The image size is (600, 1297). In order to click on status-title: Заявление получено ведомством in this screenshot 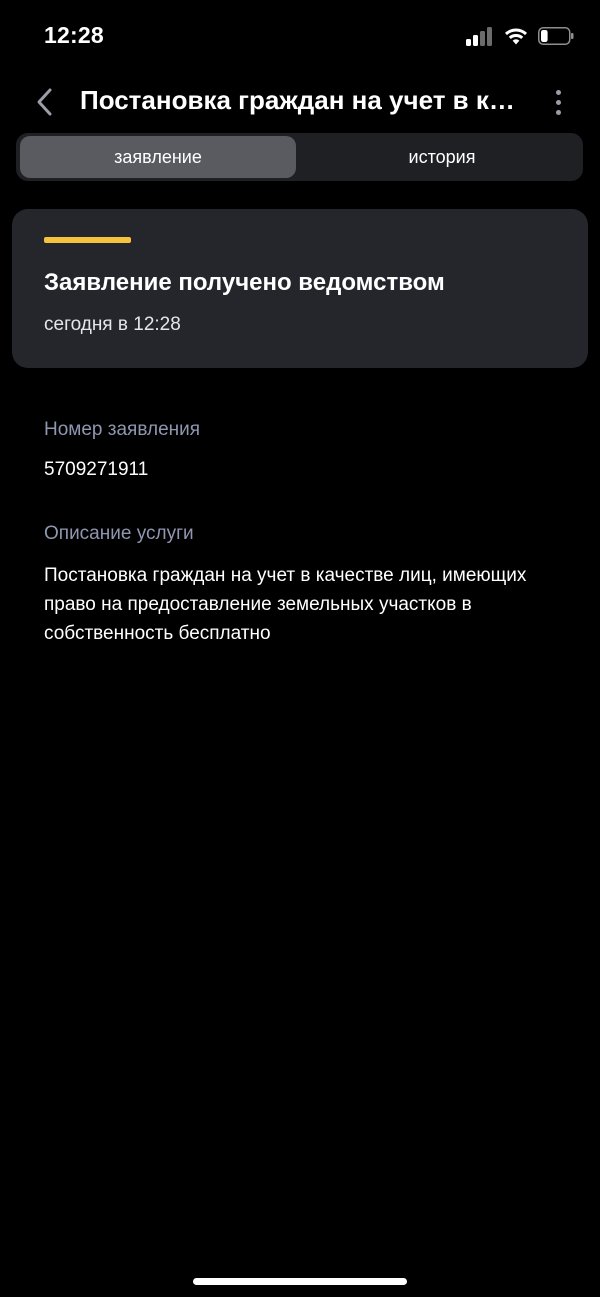, I will do `click(244, 282)`.